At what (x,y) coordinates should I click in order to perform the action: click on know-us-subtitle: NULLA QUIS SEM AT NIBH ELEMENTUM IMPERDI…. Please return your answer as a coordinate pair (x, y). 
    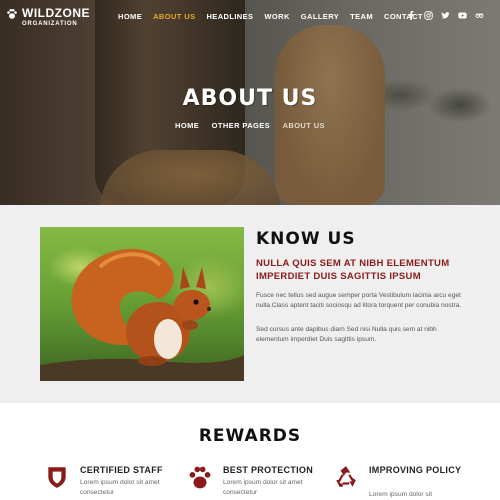
    Looking at the image, I should click on (353, 270).